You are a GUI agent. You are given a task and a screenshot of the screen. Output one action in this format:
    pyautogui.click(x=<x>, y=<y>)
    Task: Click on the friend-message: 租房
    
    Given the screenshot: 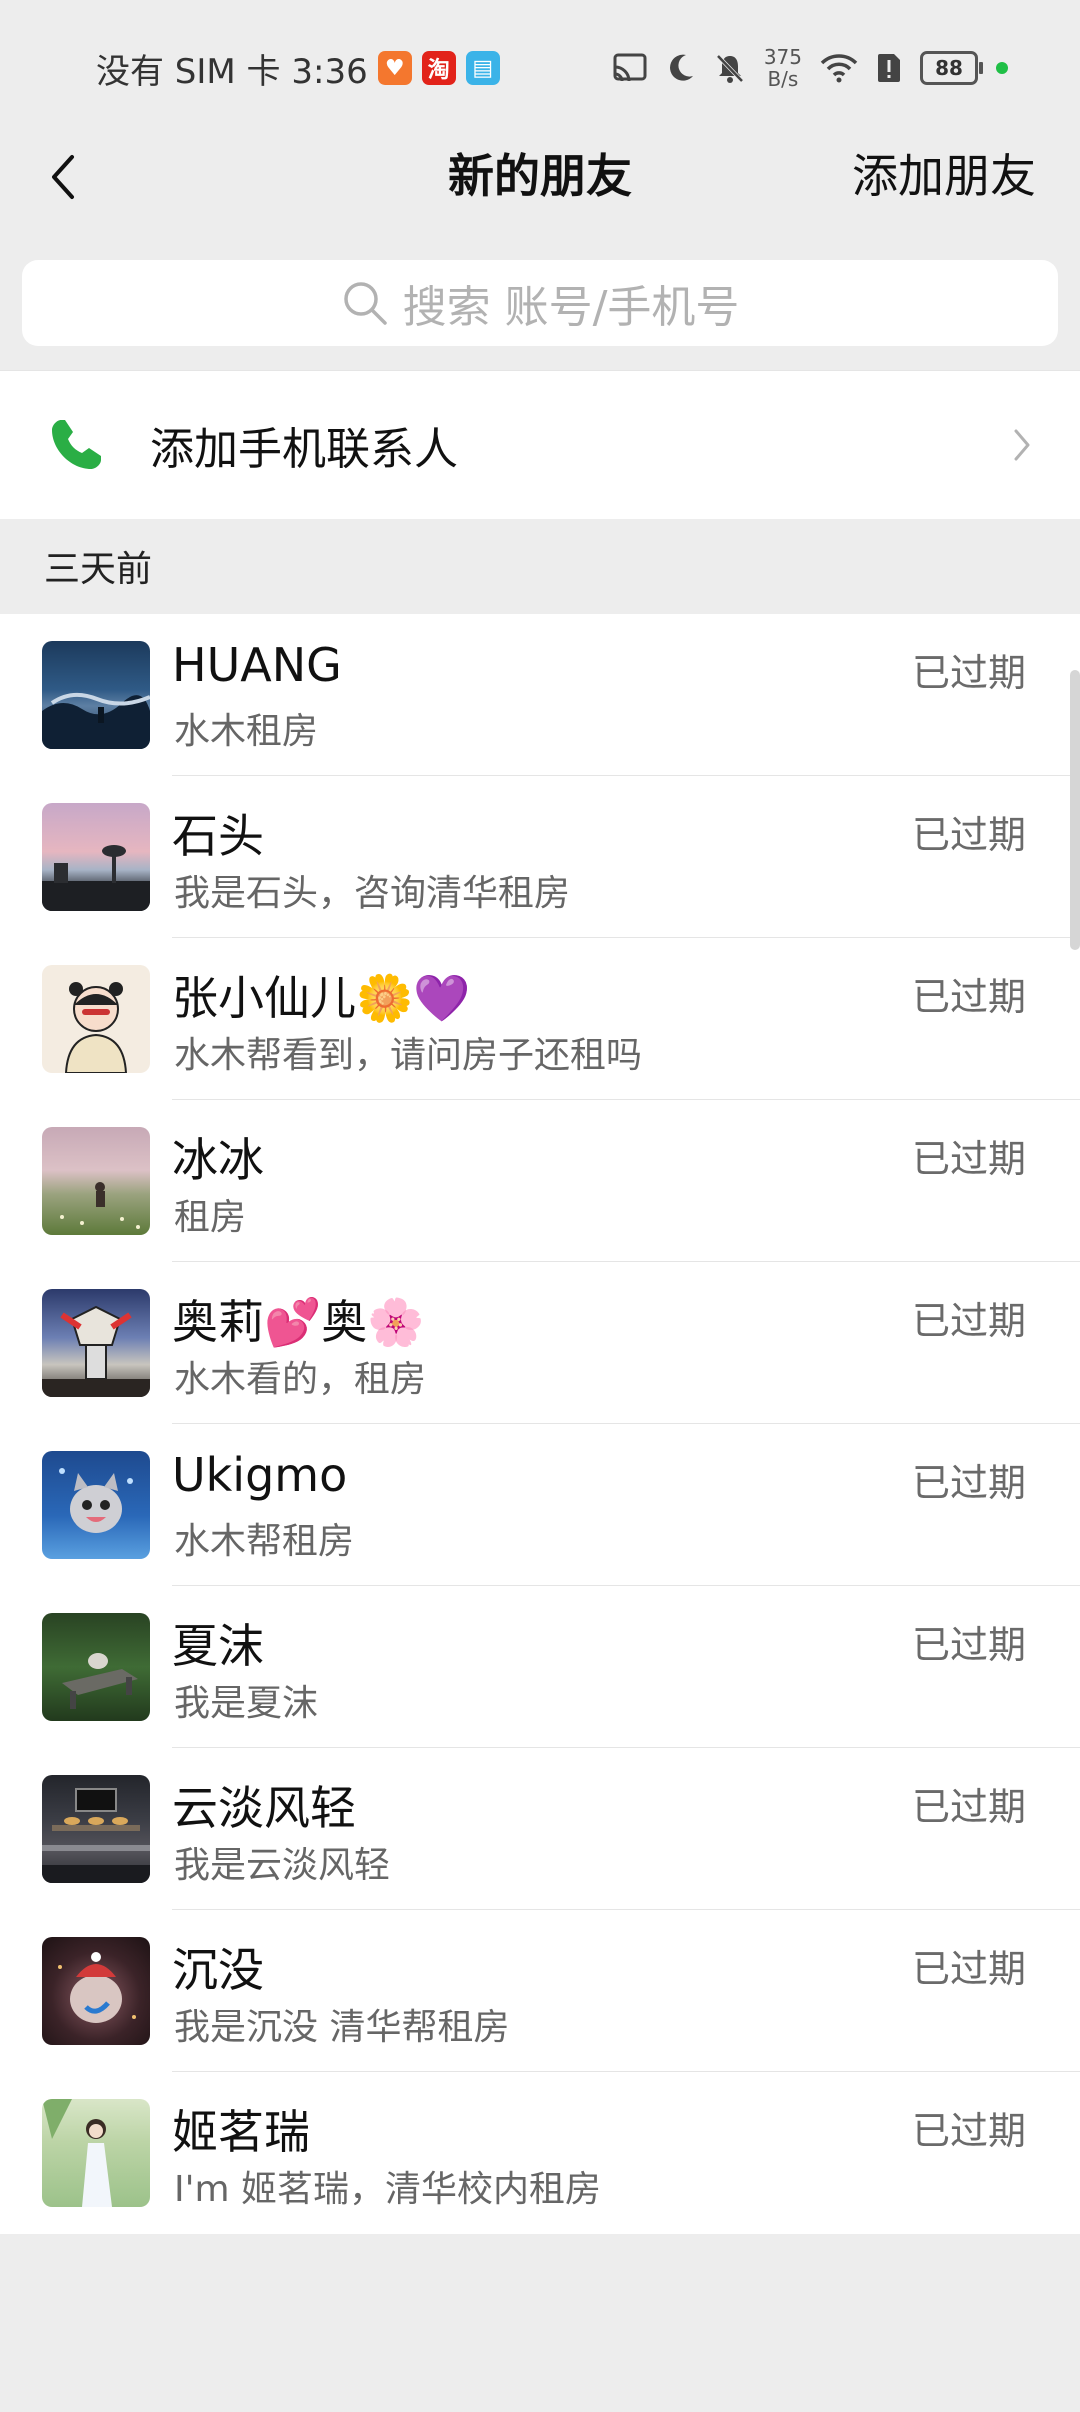 What is the action you would take?
    pyautogui.click(x=210, y=1217)
    